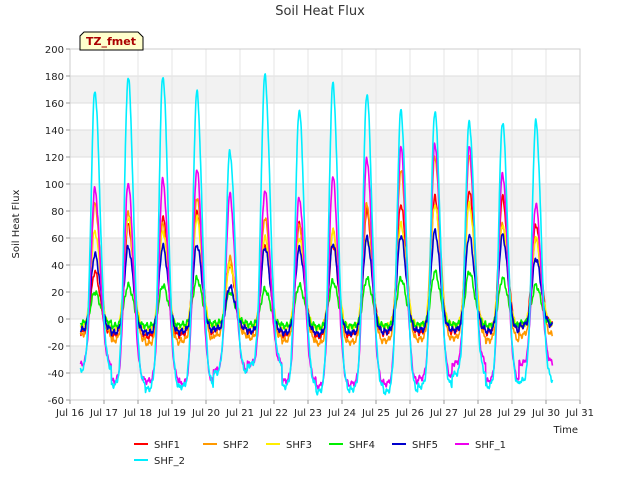 This screenshot has width=640, height=484. I want to click on y-tick-label: 0, so click(61, 320).